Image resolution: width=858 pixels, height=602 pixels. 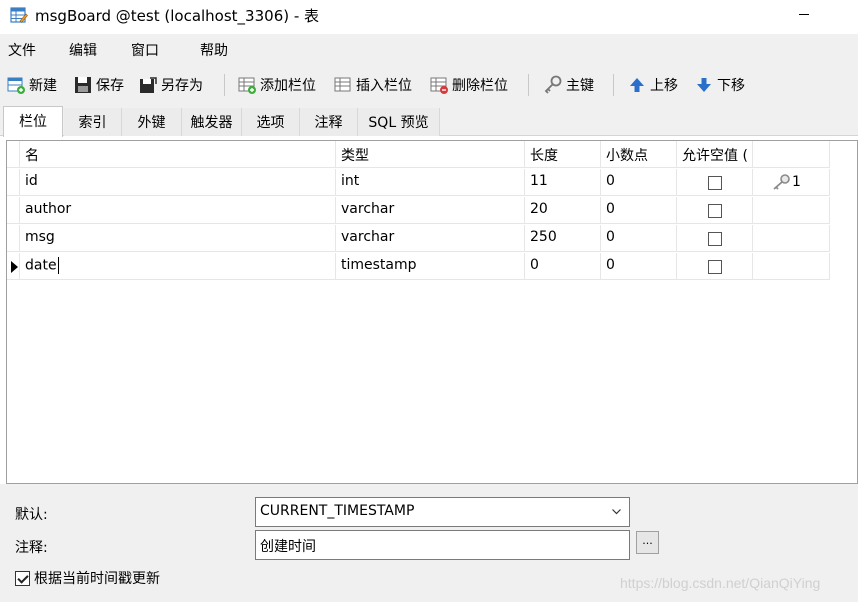 What do you see at coordinates (720, 583) in the screenshot?
I see `watermark: https://blog.csdn.net/QianQiYing` at bounding box center [720, 583].